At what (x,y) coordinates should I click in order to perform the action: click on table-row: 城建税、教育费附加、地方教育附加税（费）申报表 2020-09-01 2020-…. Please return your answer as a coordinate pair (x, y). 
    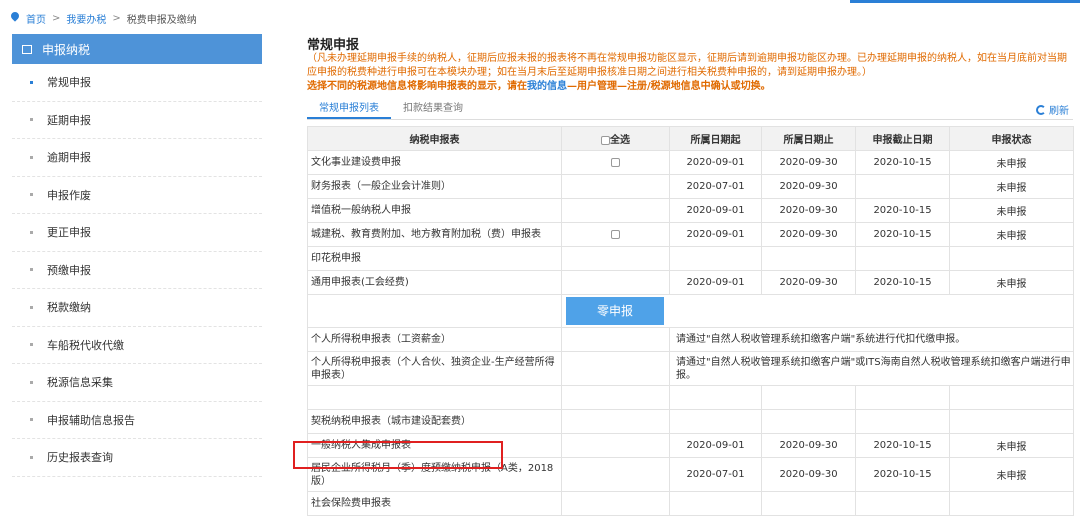
    Looking at the image, I should click on (690, 234).